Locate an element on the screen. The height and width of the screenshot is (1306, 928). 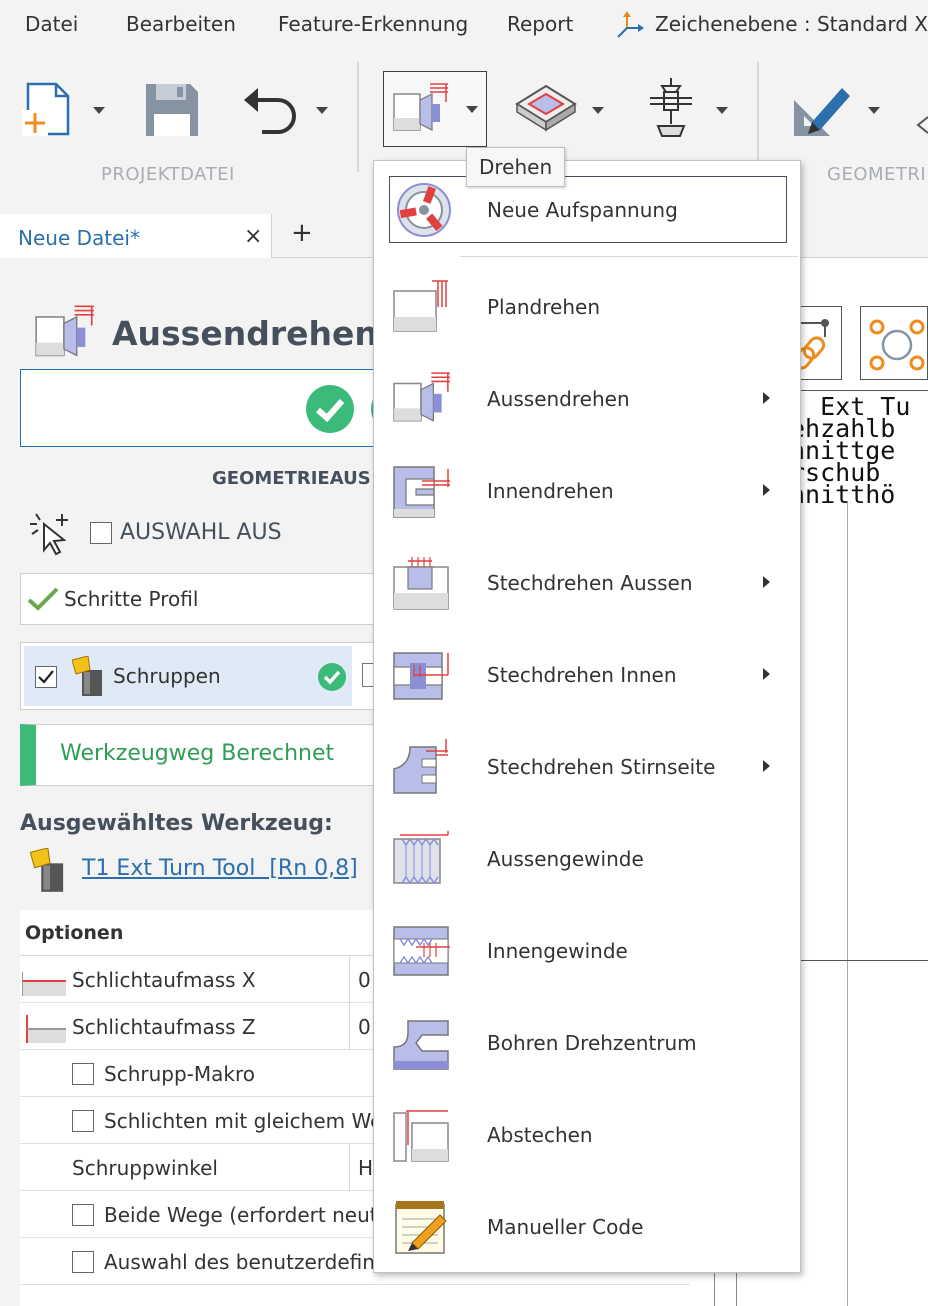
option-label: Schlichtaufmass X is located at coordinates (164, 980).